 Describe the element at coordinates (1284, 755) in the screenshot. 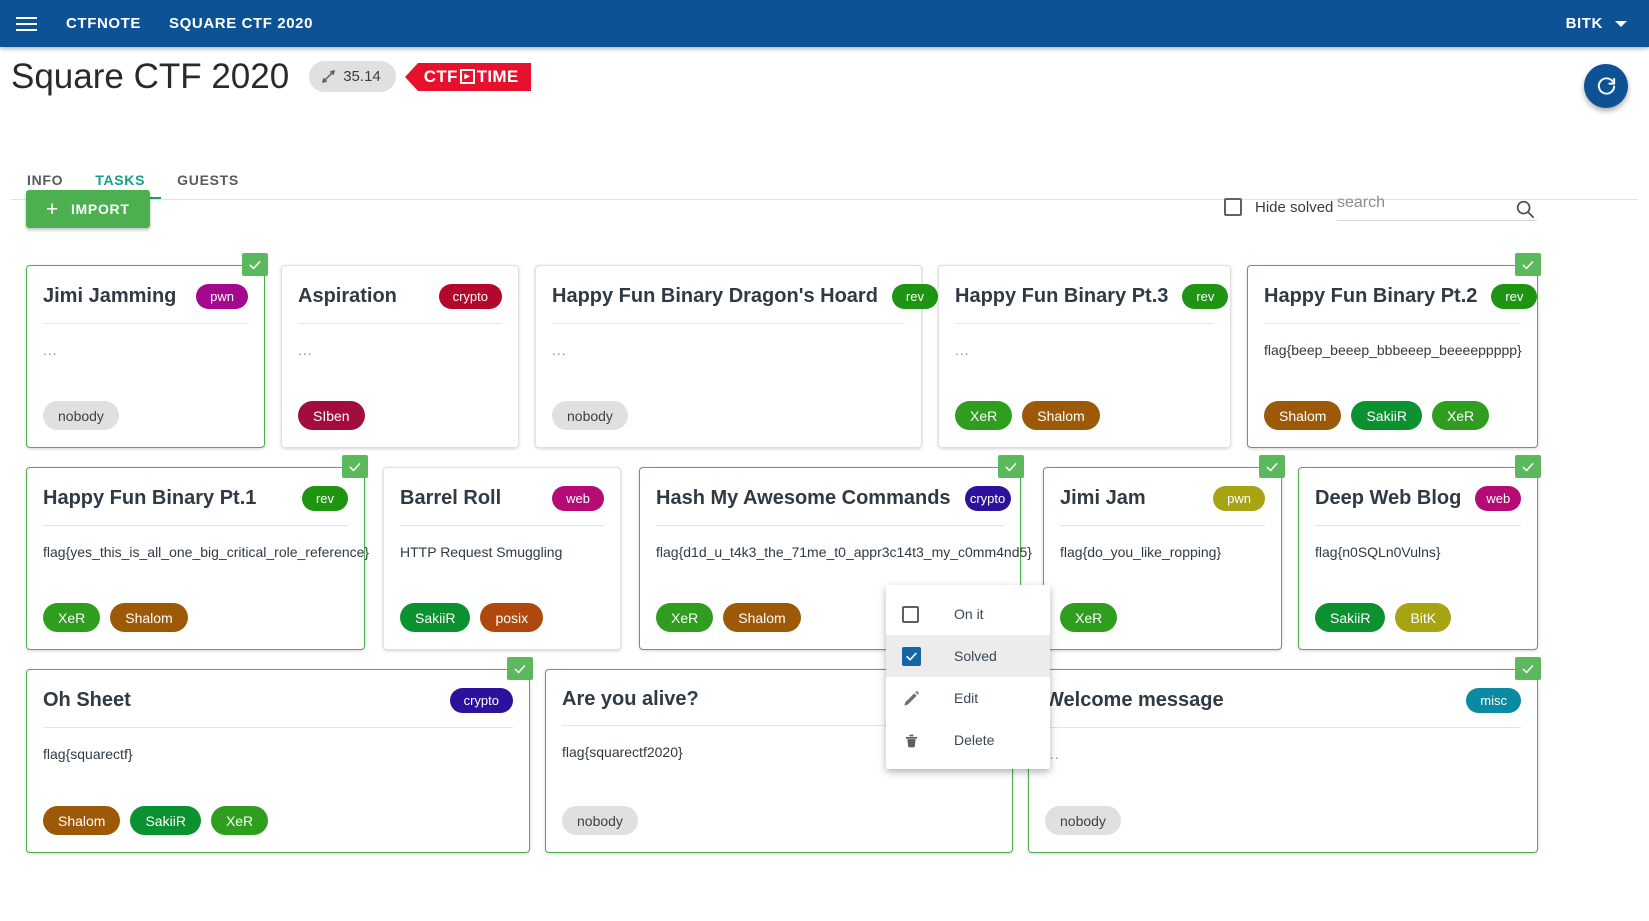

I see `task-card: Welcome message misc... nobody` at that location.